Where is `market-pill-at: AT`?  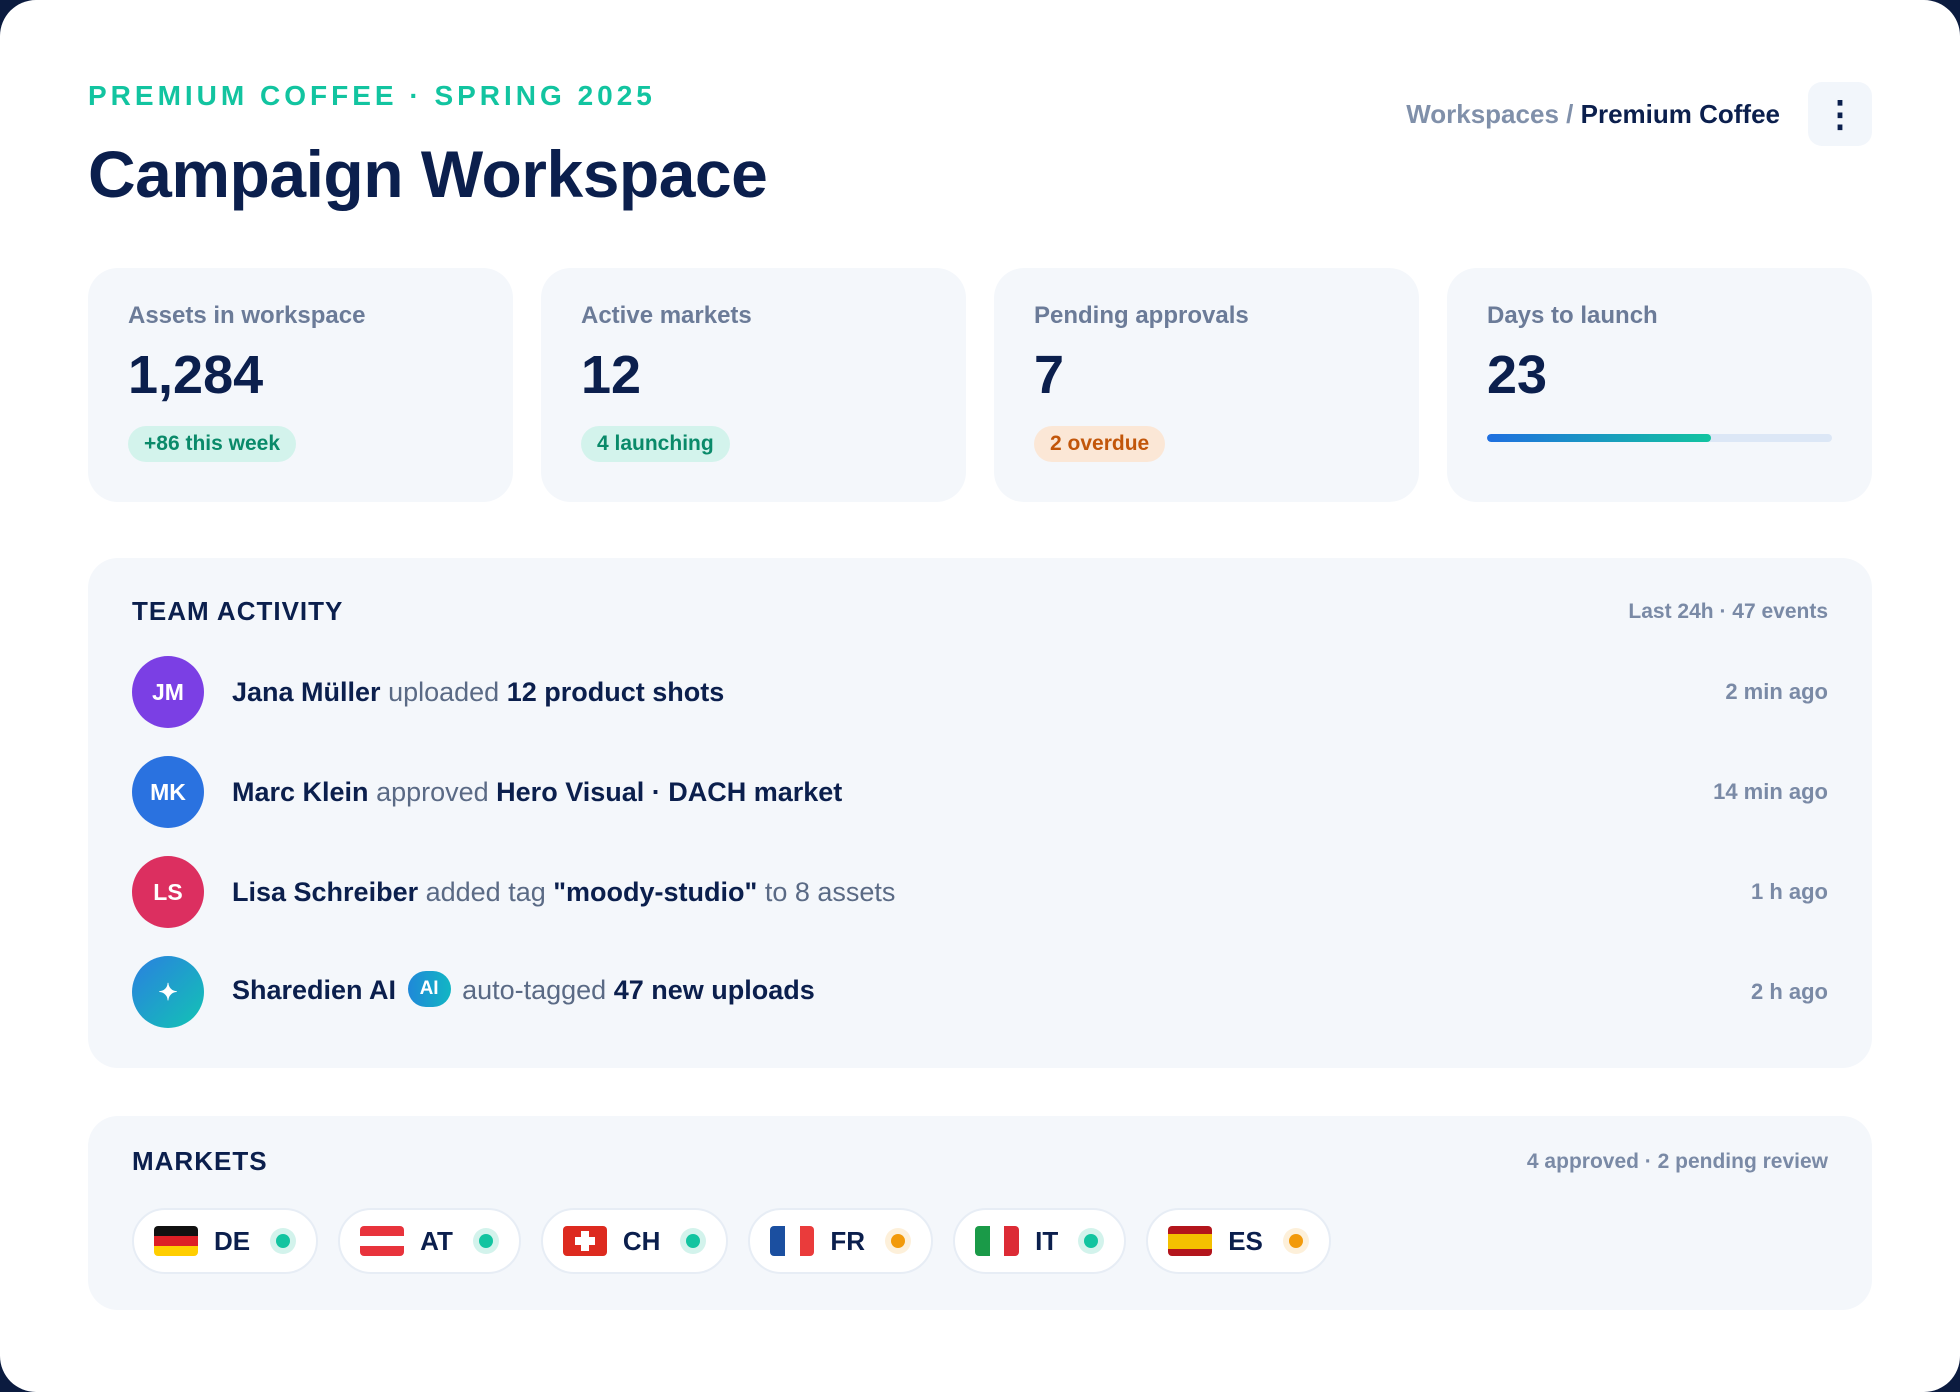
market-pill-at: AT is located at coordinates (429, 1241).